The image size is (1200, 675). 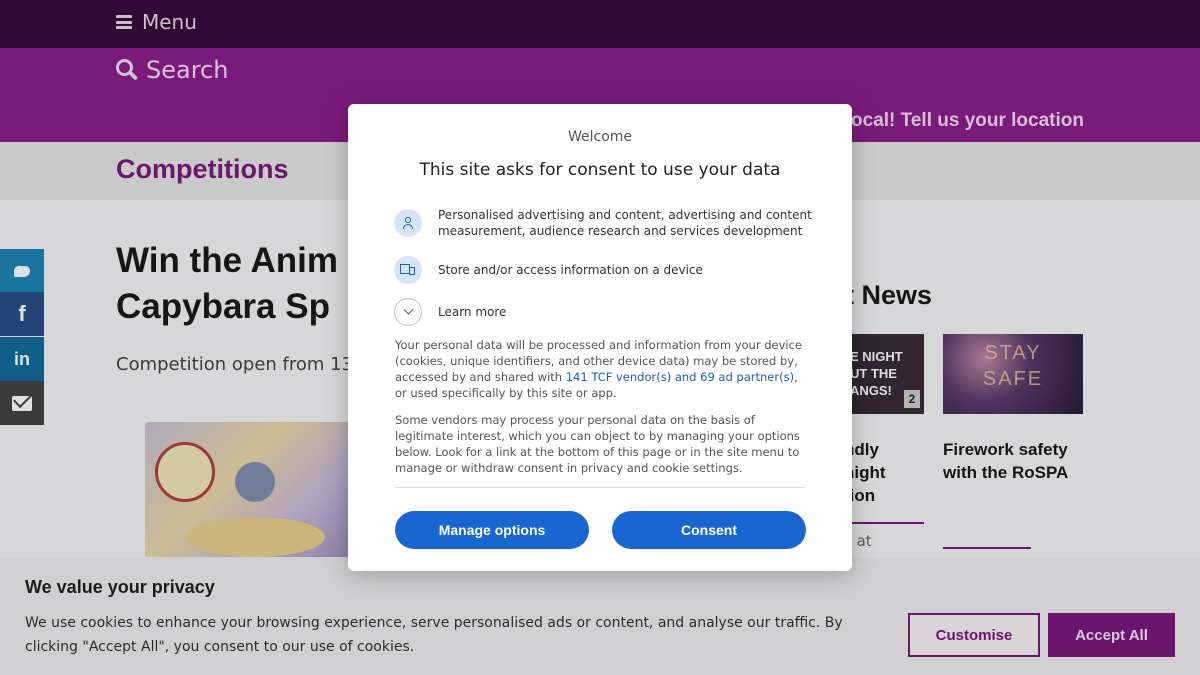 What do you see at coordinates (408, 270) in the screenshot?
I see `device-icon` at bounding box center [408, 270].